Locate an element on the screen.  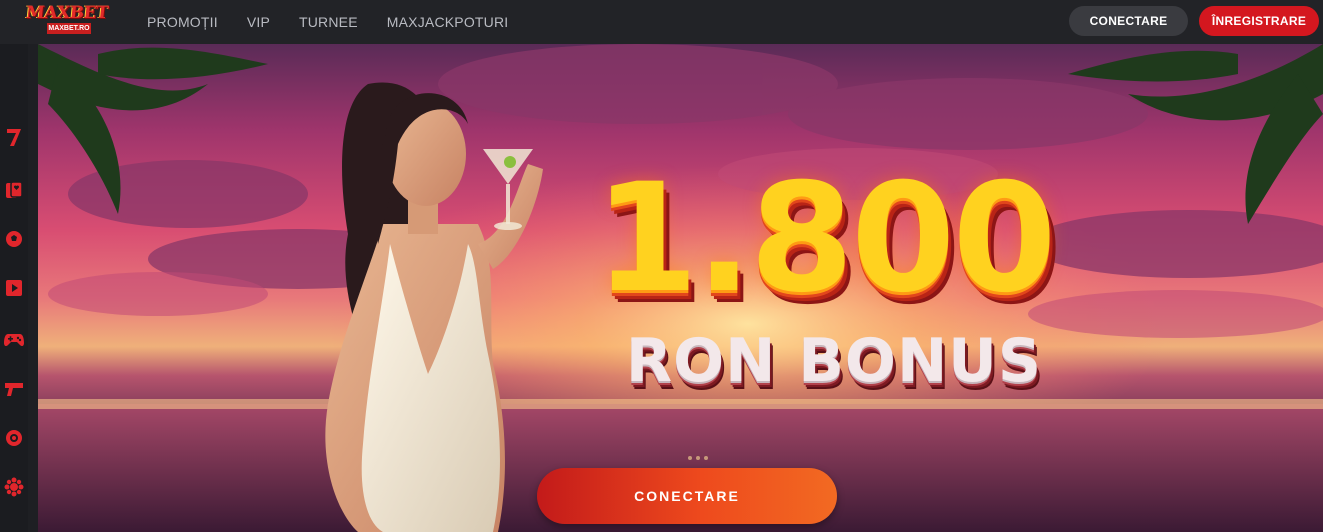
register-button: ÎNREGISTRARE is located at coordinates (1259, 21).